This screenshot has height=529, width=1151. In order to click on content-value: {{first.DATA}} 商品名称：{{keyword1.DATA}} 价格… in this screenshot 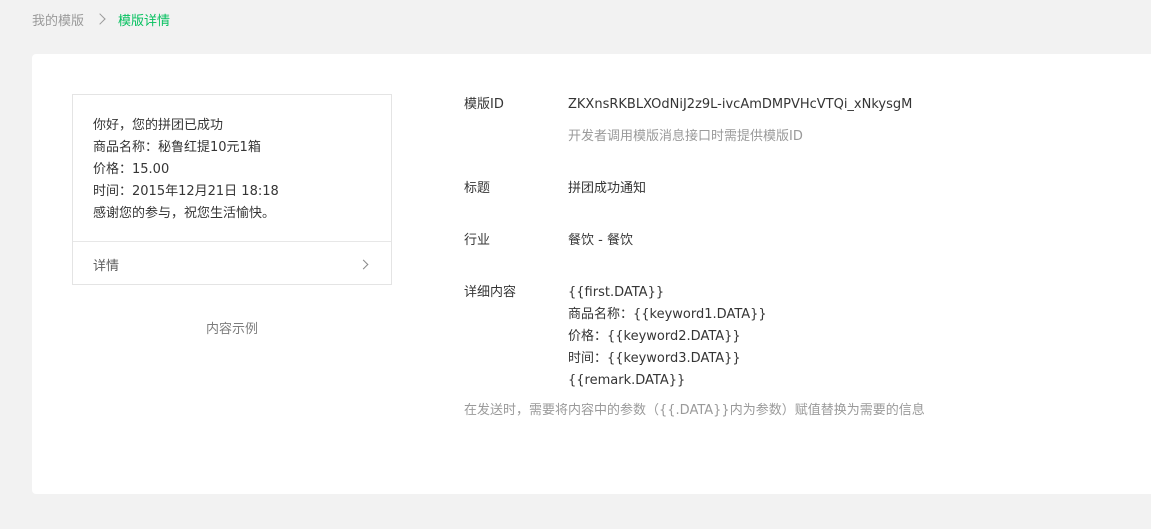, I will do `click(667, 337)`.